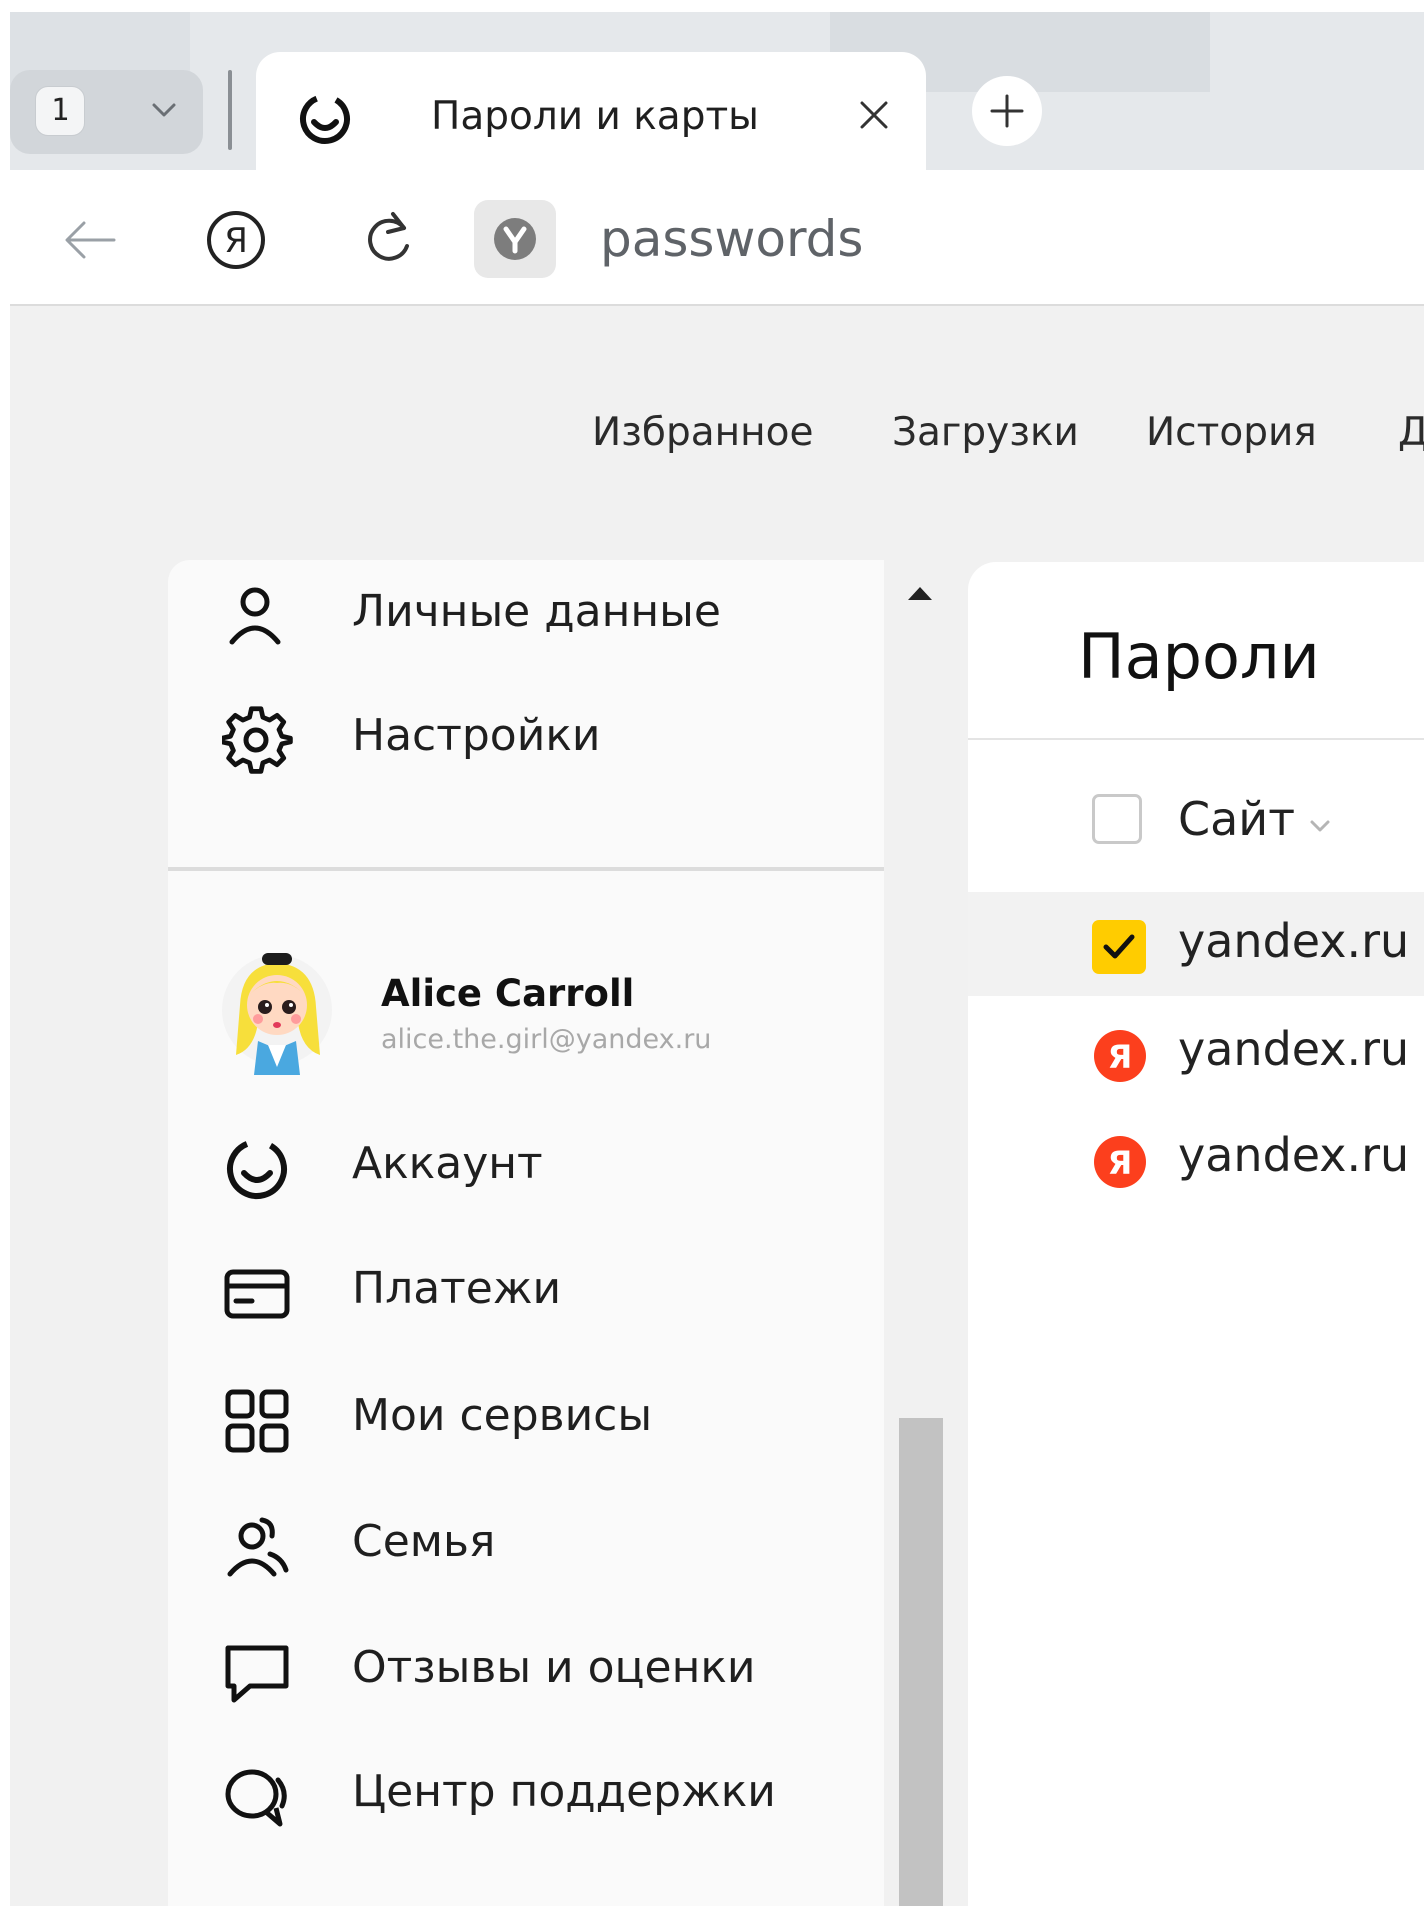  What do you see at coordinates (447, 1163) in the screenshot?
I see `sidebar-item-label: Аккаунт` at bounding box center [447, 1163].